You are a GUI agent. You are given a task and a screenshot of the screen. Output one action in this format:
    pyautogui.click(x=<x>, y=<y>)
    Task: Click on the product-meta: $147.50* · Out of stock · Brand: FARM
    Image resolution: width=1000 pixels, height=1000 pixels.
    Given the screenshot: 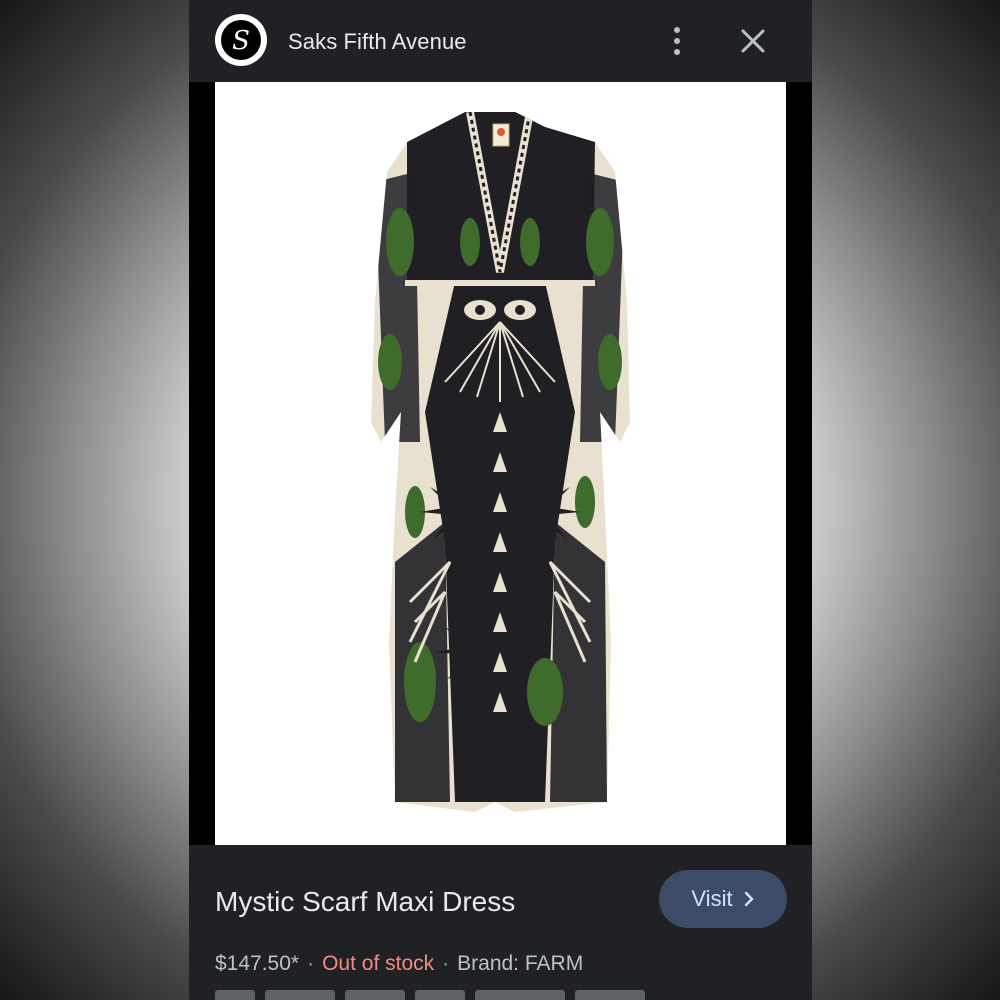 What is the action you would take?
    pyautogui.click(x=399, y=964)
    